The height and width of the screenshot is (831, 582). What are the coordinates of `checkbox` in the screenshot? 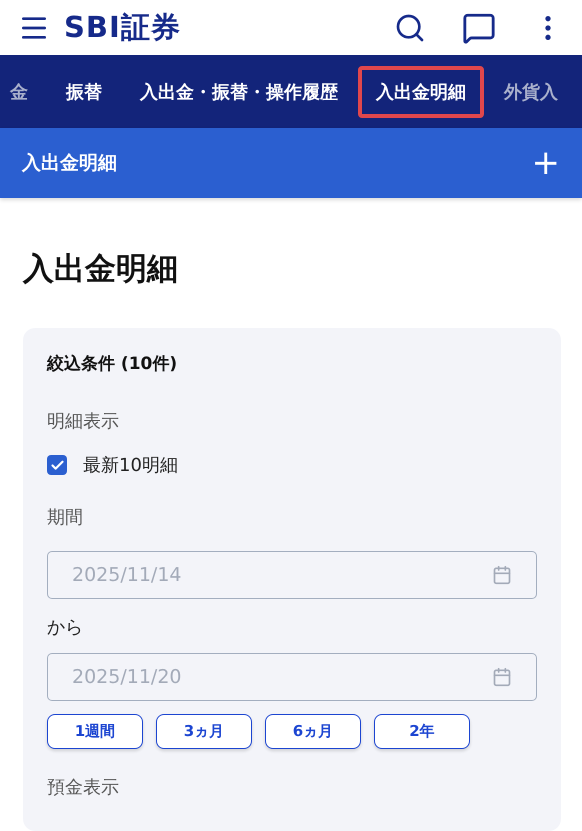 It's located at (57, 465).